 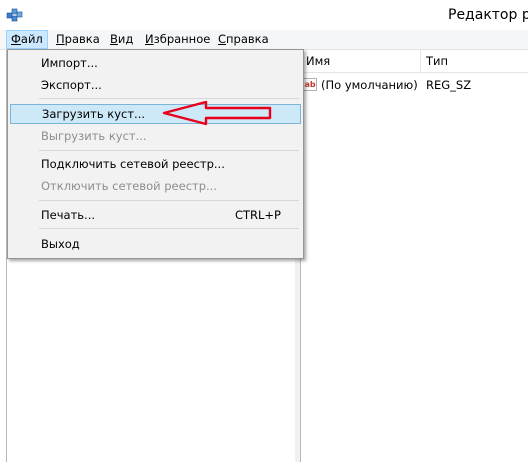 What do you see at coordinates (369, 85) in the screenshot?
I see `value-name: (По умолчанию)` at bounding box center [369, 85].